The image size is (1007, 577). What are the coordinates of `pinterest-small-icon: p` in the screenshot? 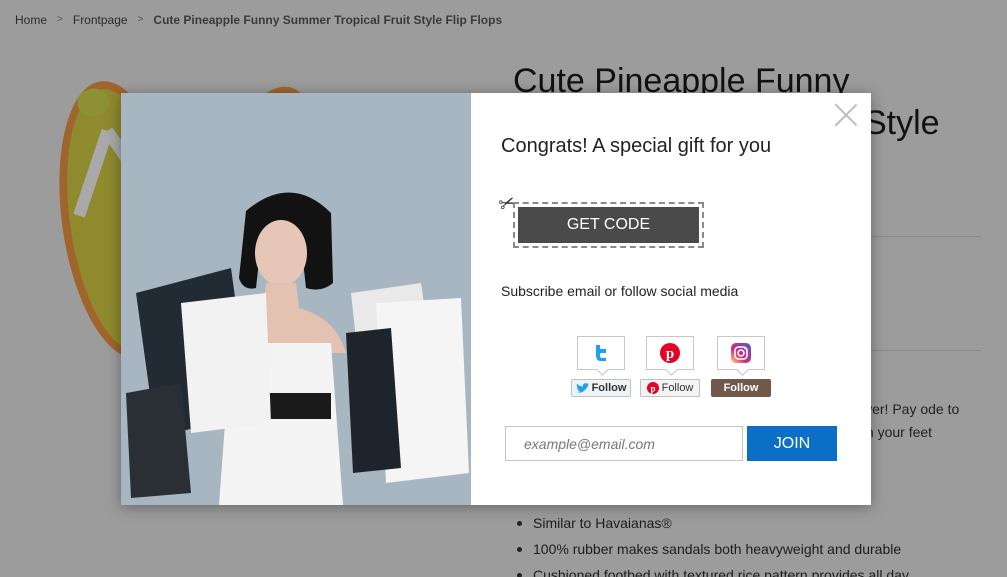 It's located at (652, 388).